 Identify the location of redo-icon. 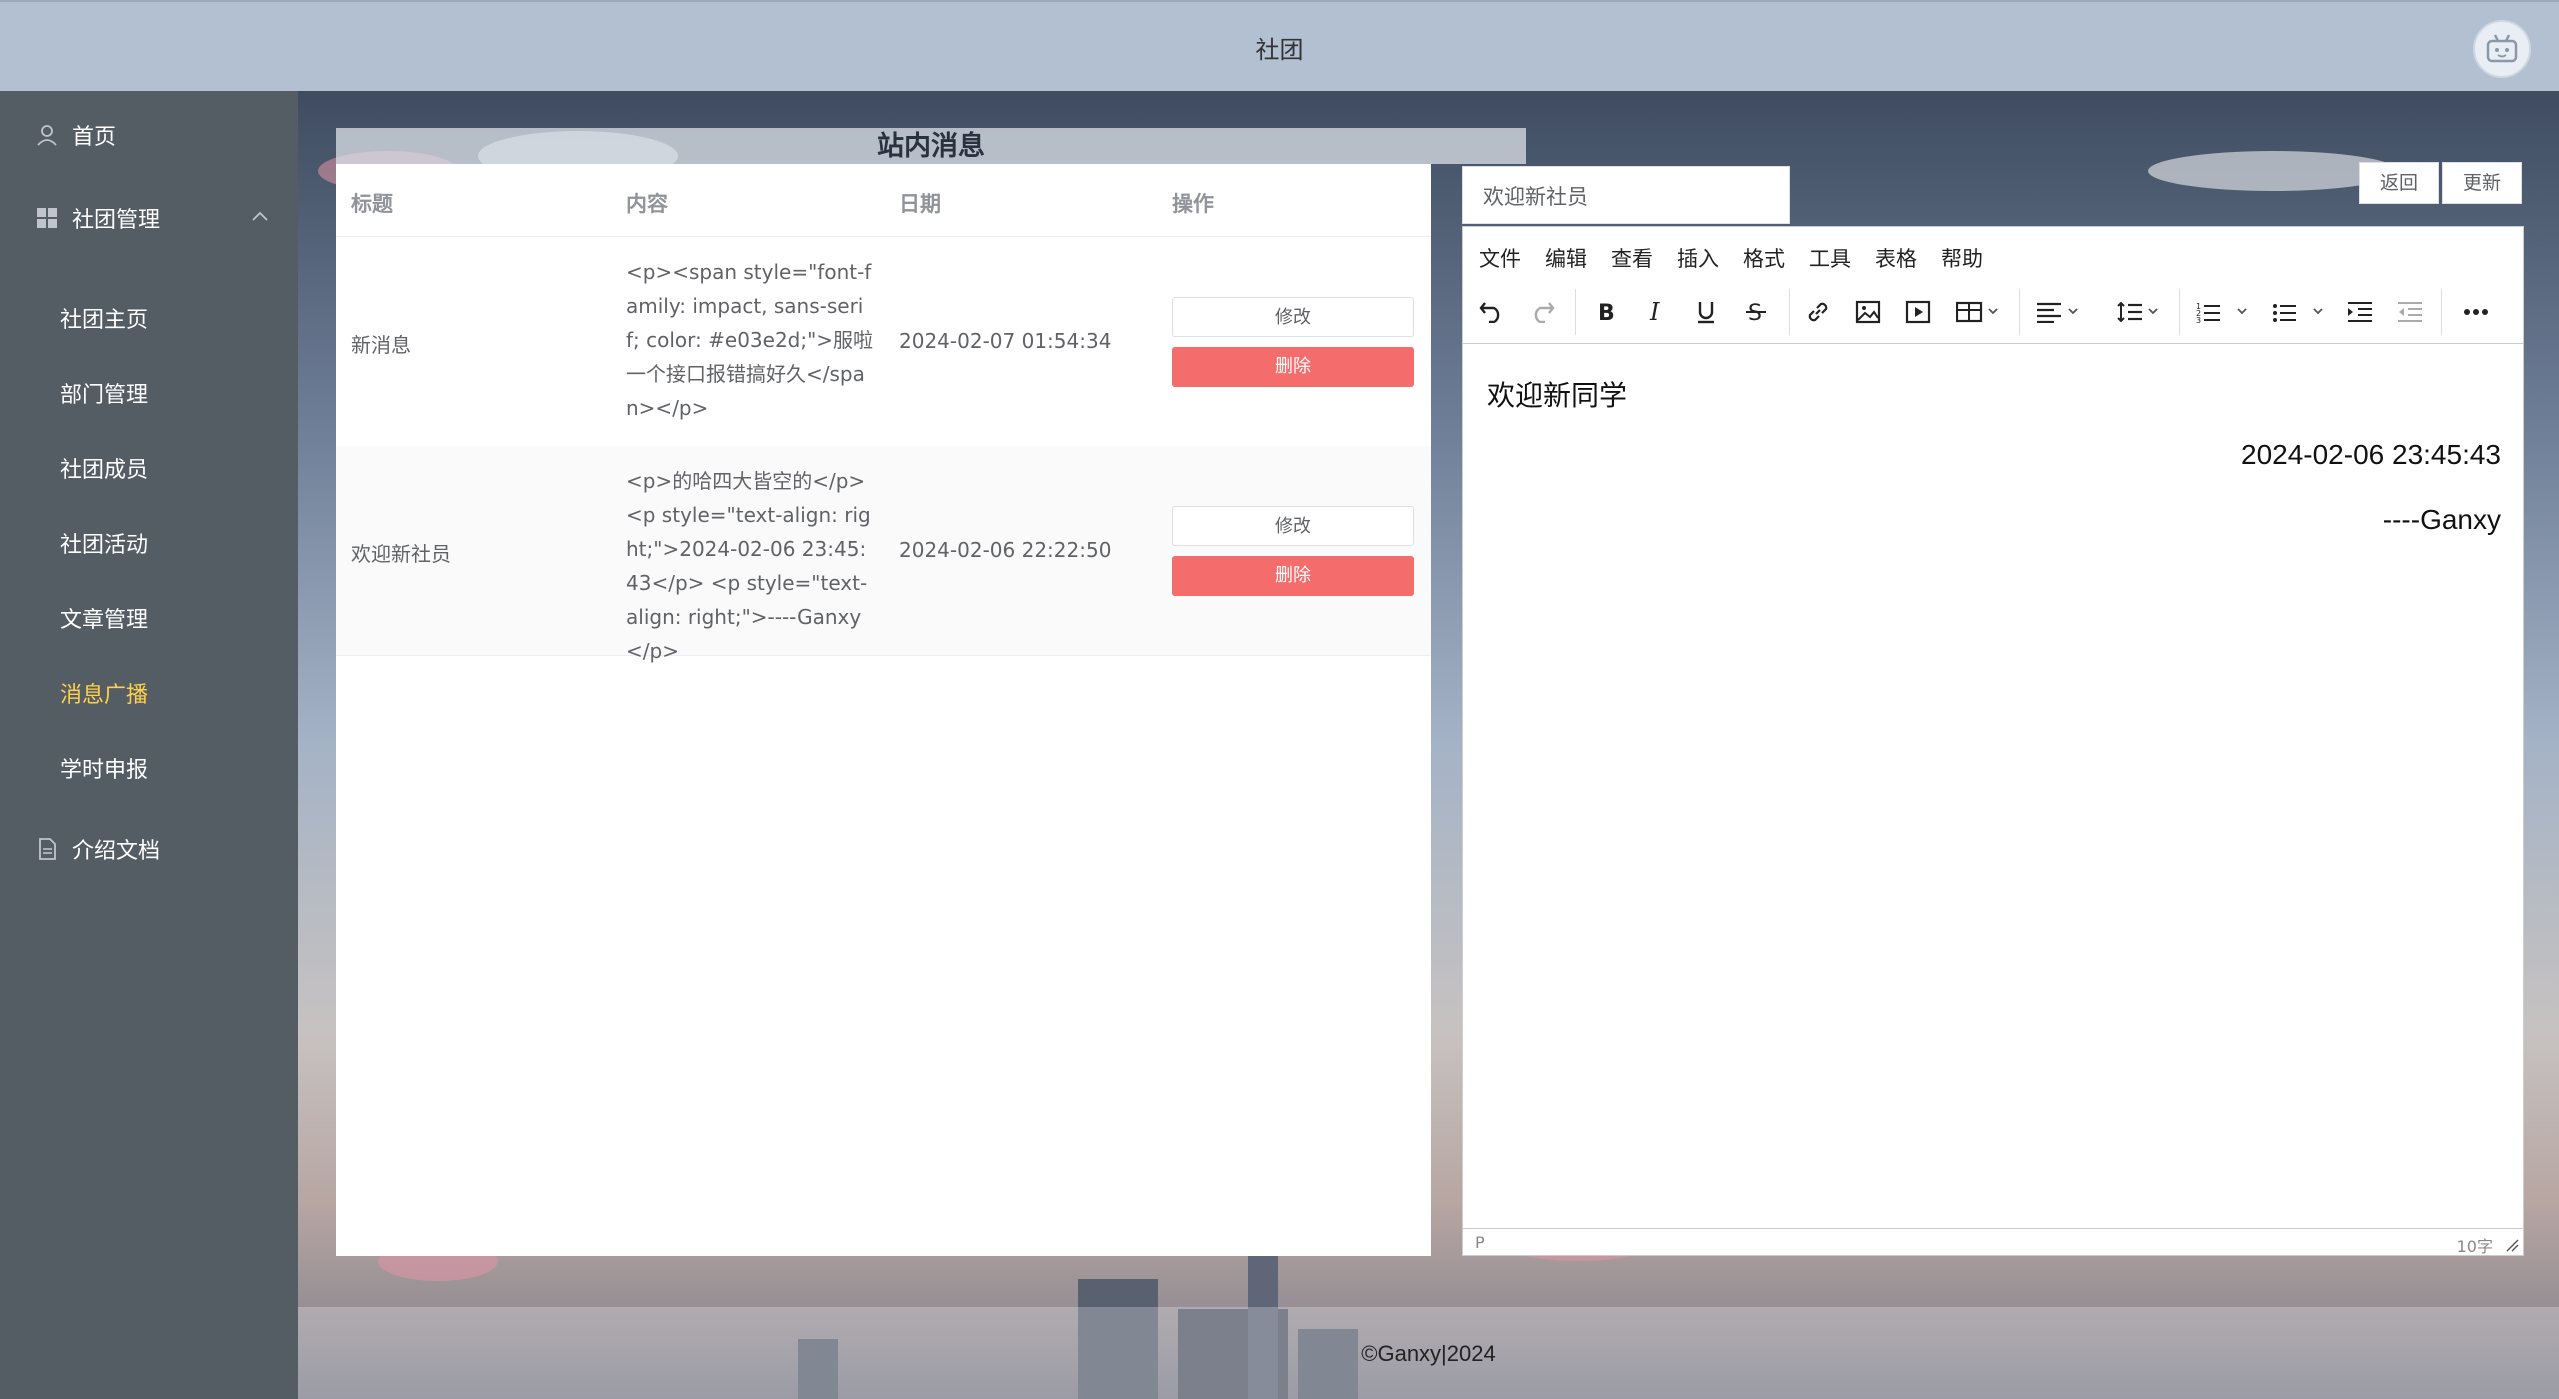
(1542, 312).